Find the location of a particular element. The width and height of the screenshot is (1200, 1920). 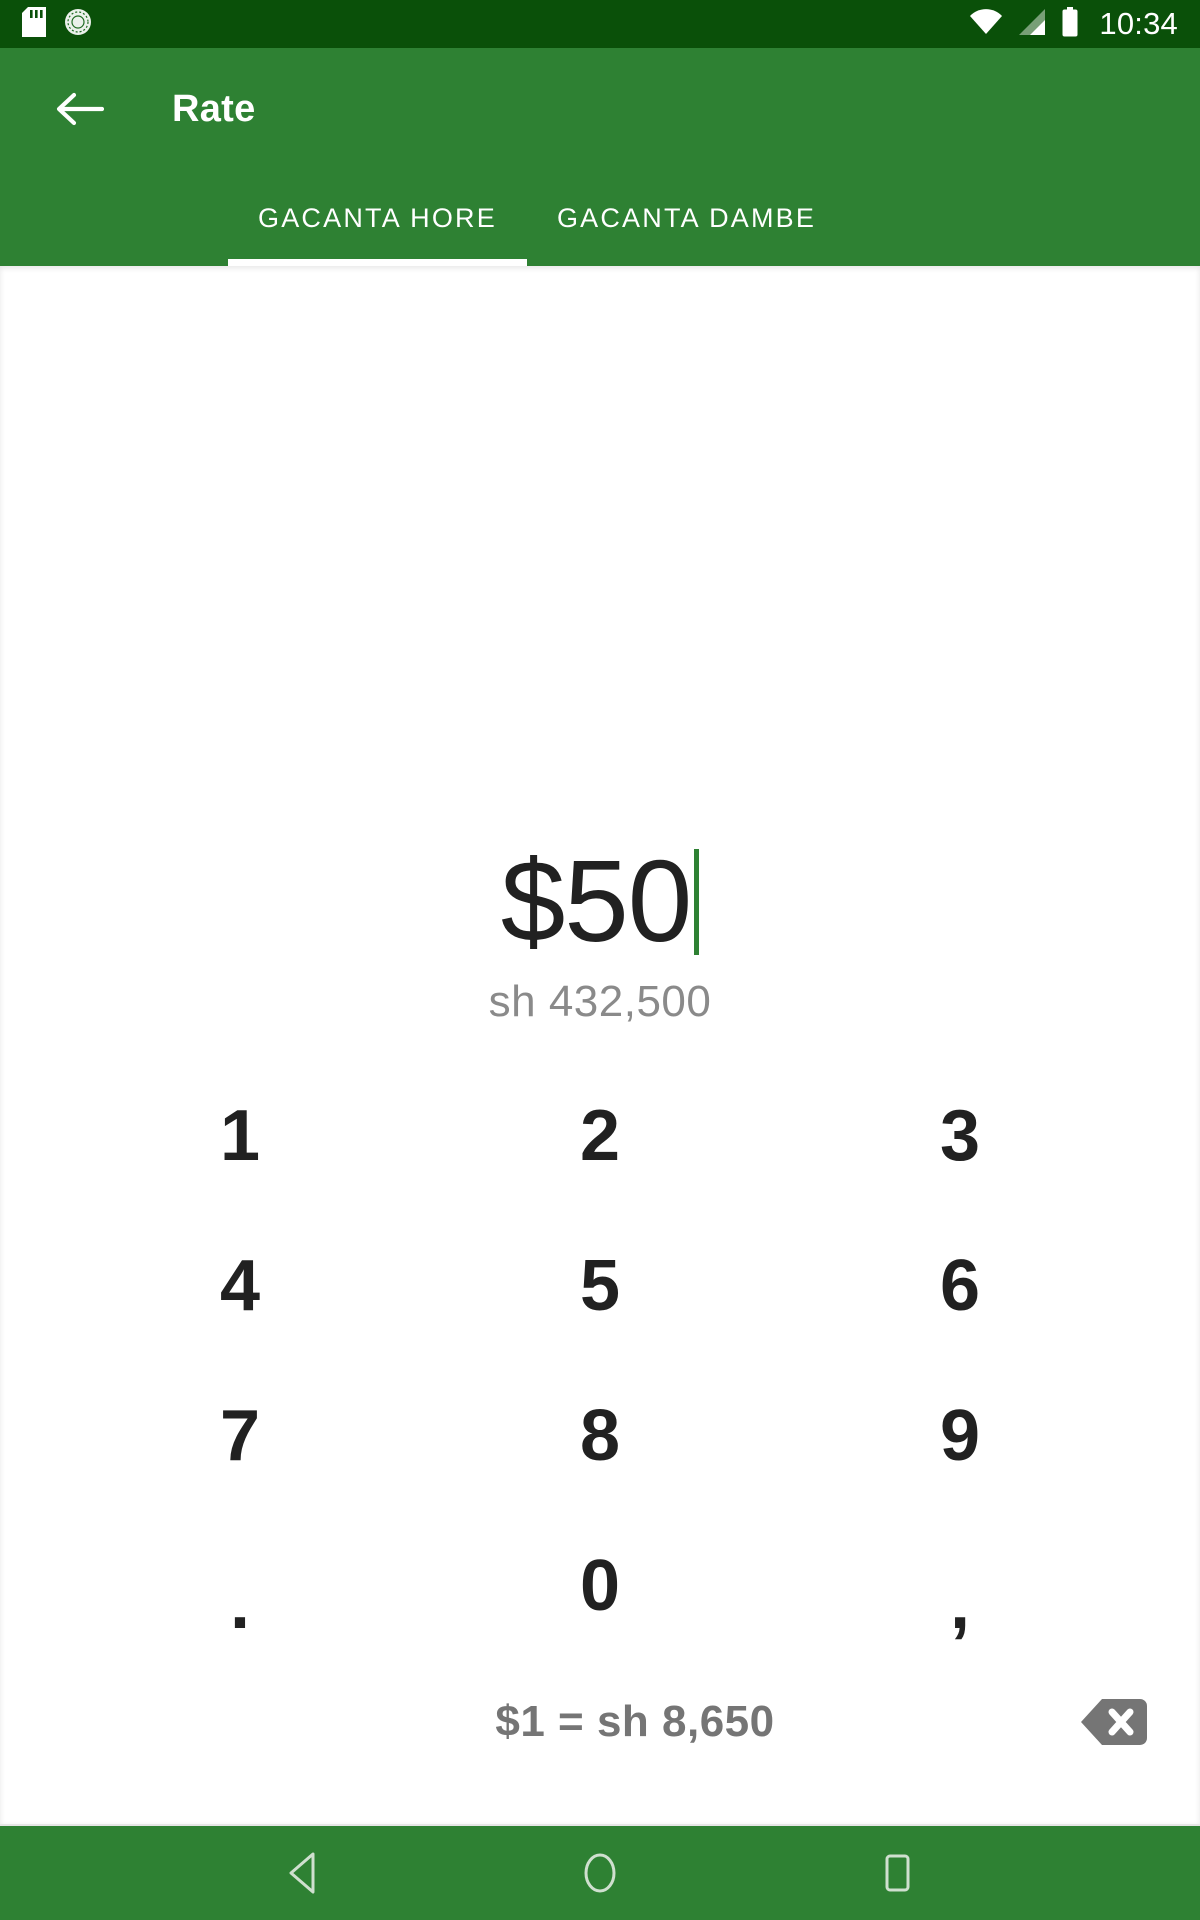

backspace-button is located at coordinates (1114, 1722).